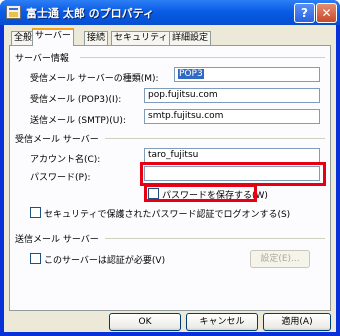  Describe the element at coordinates (35, 212) in the screenshot. I see `spa-checkbox` at that location.